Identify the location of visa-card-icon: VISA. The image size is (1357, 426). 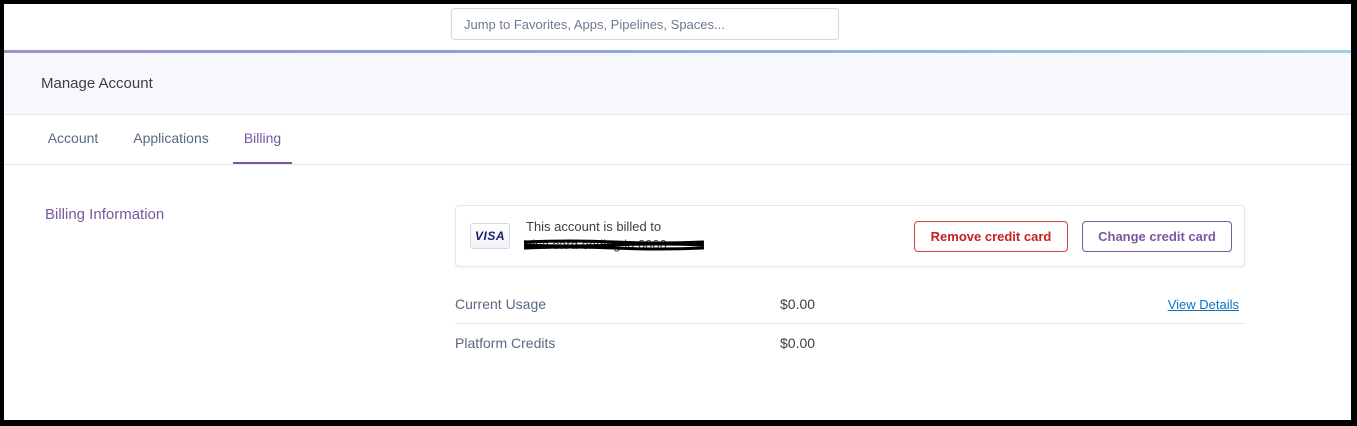
(490, 236).